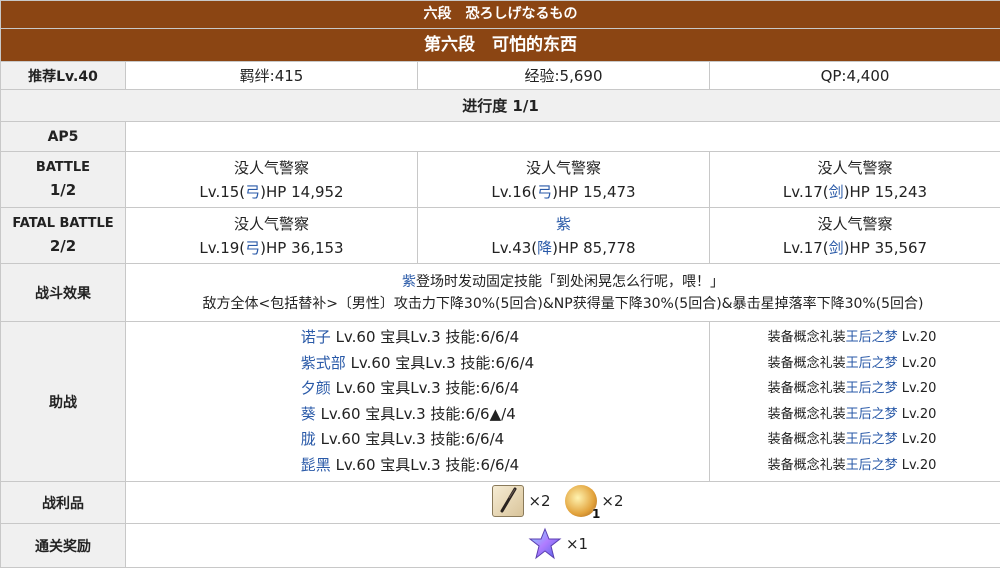 This screenshot has width=1000, height=580. I want to click on drop-item: ×2, so click(526, 500).